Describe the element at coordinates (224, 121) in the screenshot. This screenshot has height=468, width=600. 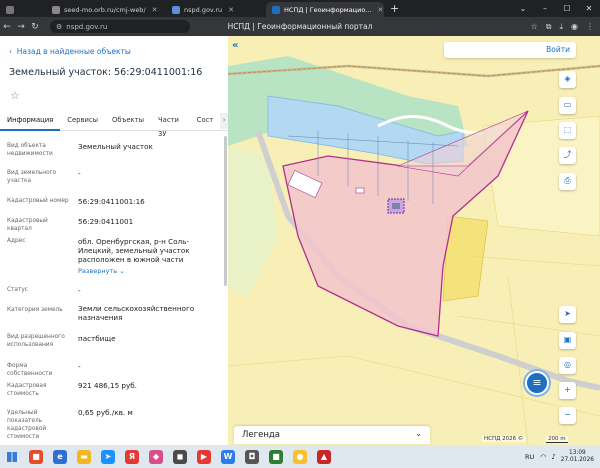
I see `tabs-scroll-right-icon: ›` at that location.